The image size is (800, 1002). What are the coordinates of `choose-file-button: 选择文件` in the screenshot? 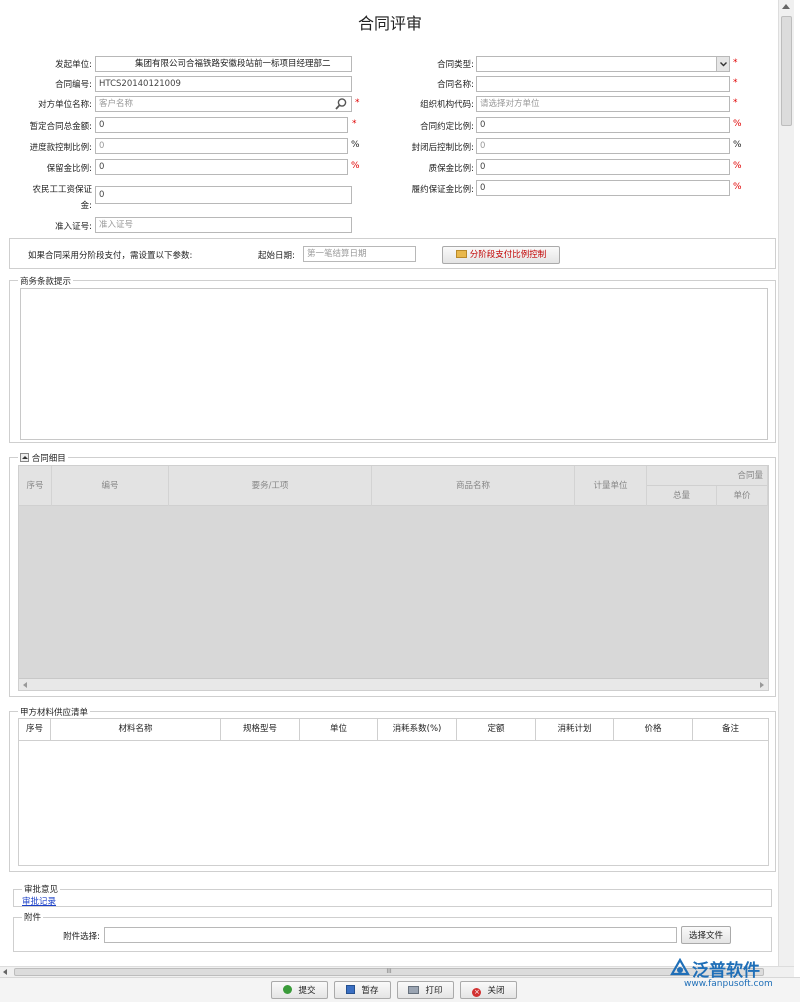 It's located at (706, 935).